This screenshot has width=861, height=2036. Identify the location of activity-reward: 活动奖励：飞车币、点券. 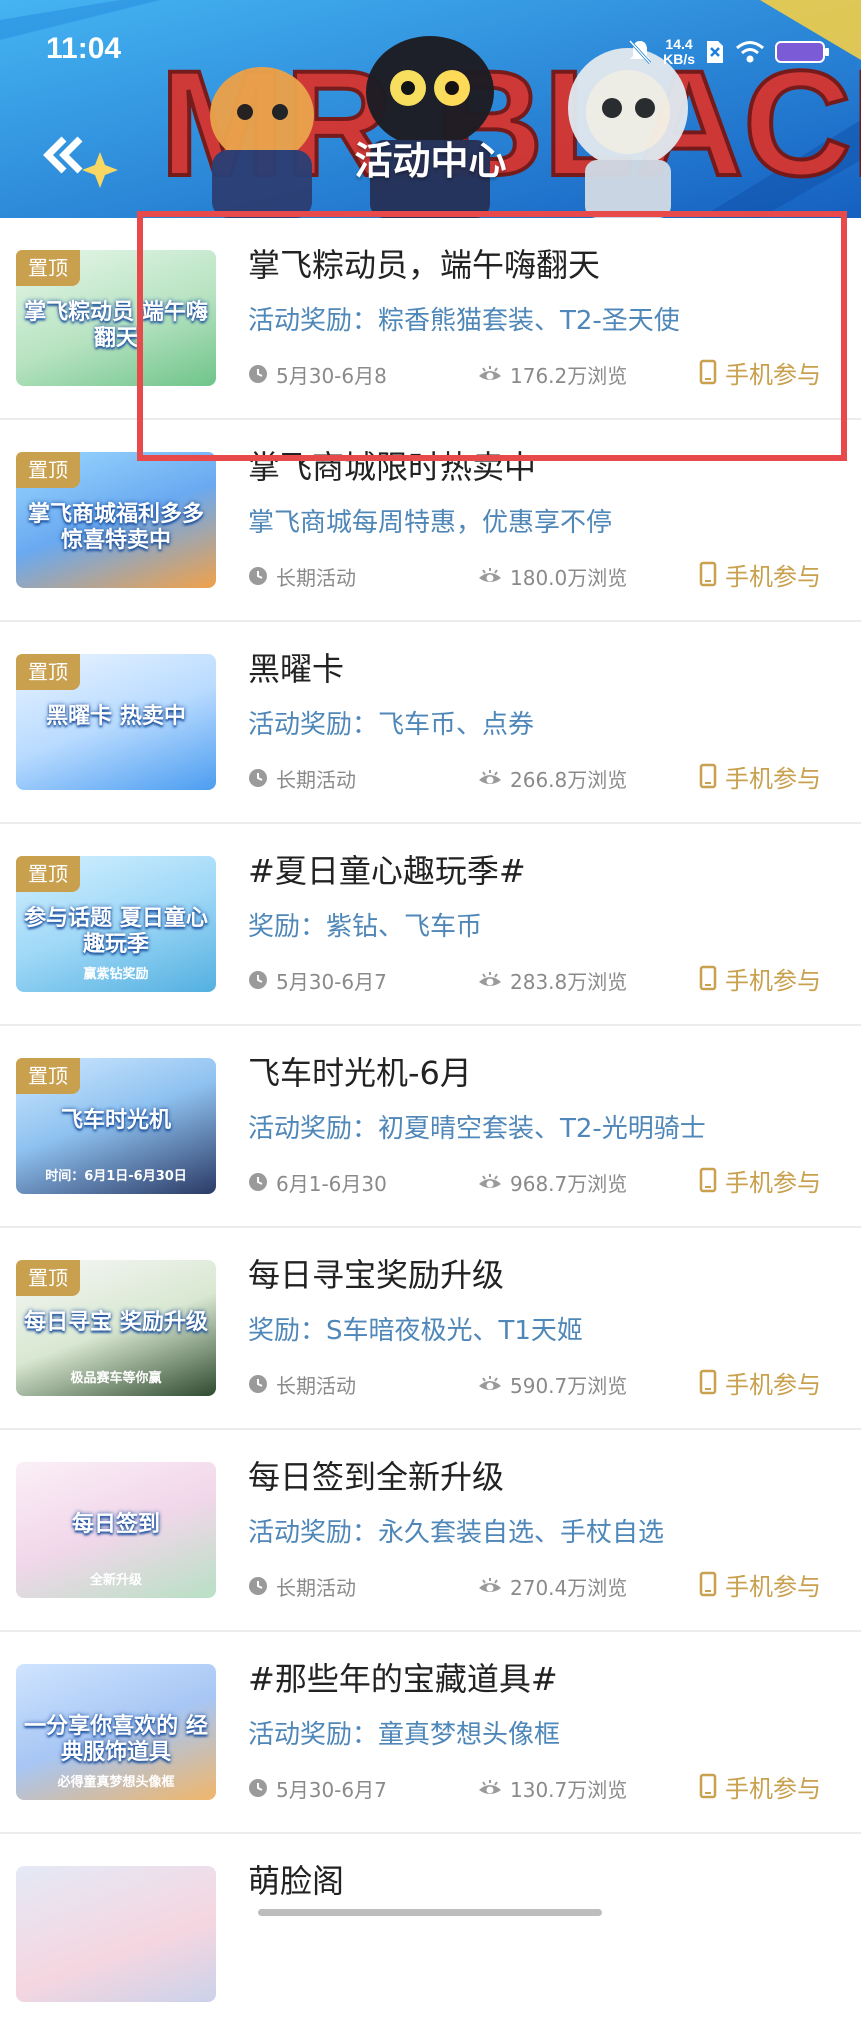
(391, 725).